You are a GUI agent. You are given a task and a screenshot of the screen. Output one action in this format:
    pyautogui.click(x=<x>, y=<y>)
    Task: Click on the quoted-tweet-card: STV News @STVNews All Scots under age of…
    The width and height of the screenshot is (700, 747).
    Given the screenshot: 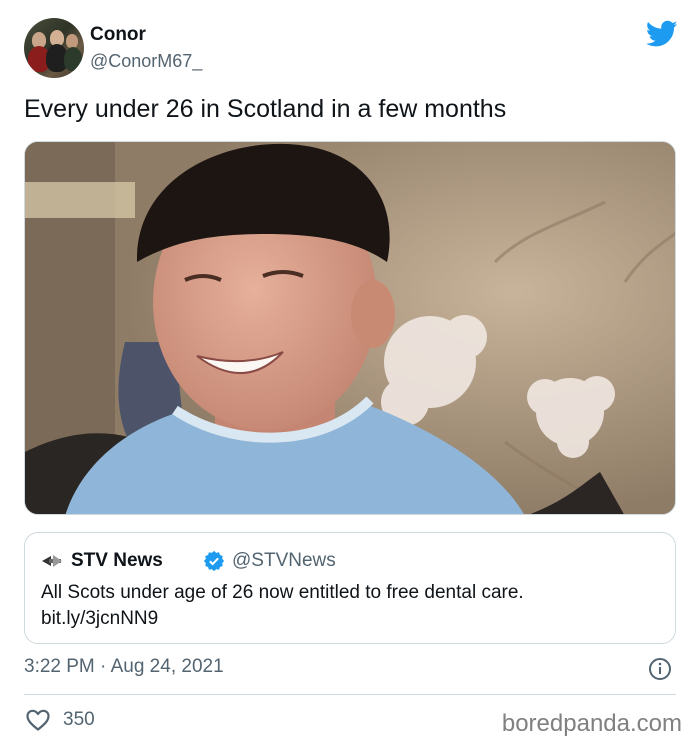 What is the action you would take?
    pyautogui.click(x=350, y=588)
    